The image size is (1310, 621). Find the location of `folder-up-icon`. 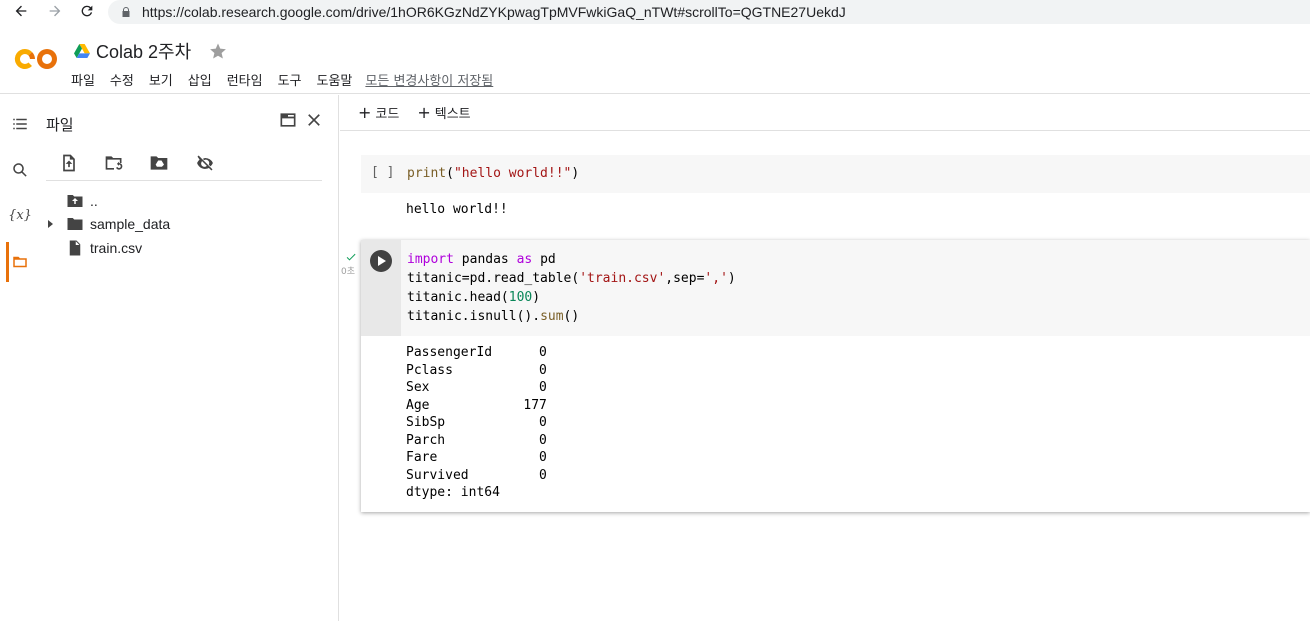

folder-up-icon is located at coordinates (75, 201).